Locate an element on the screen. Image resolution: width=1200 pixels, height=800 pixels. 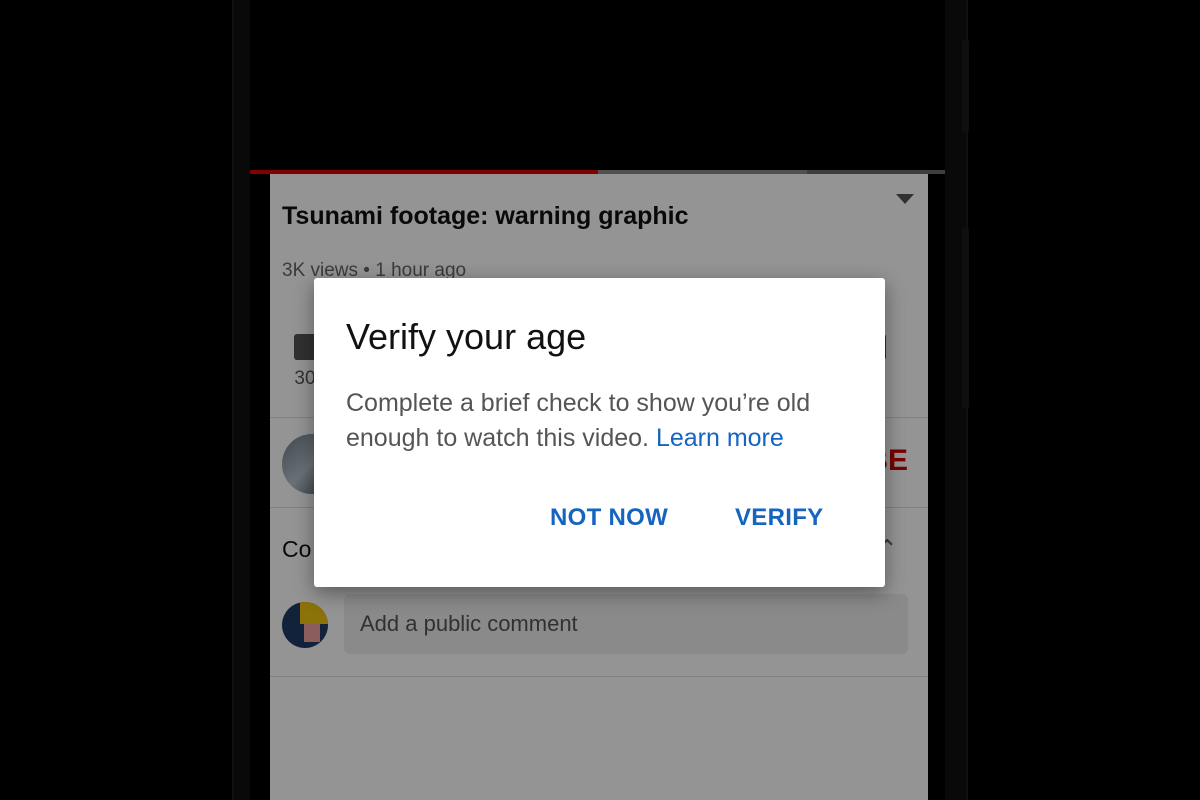
dialog-title: Verify your age is located at coordinates (466, 336).